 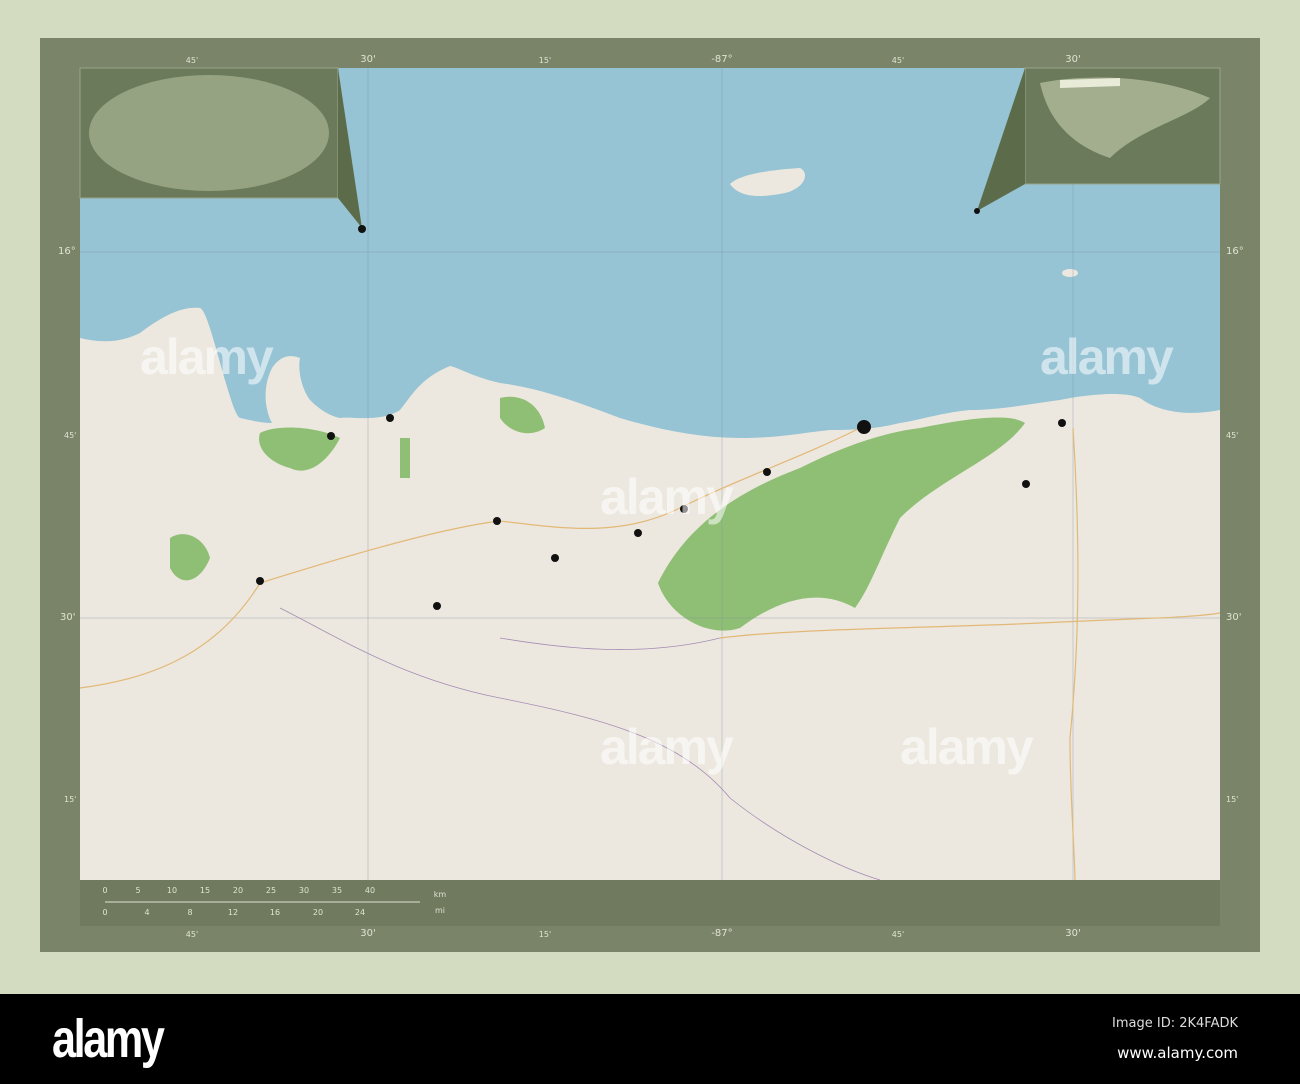 I want to click on bottom-tick: -87°, so click(x=722, y=933).